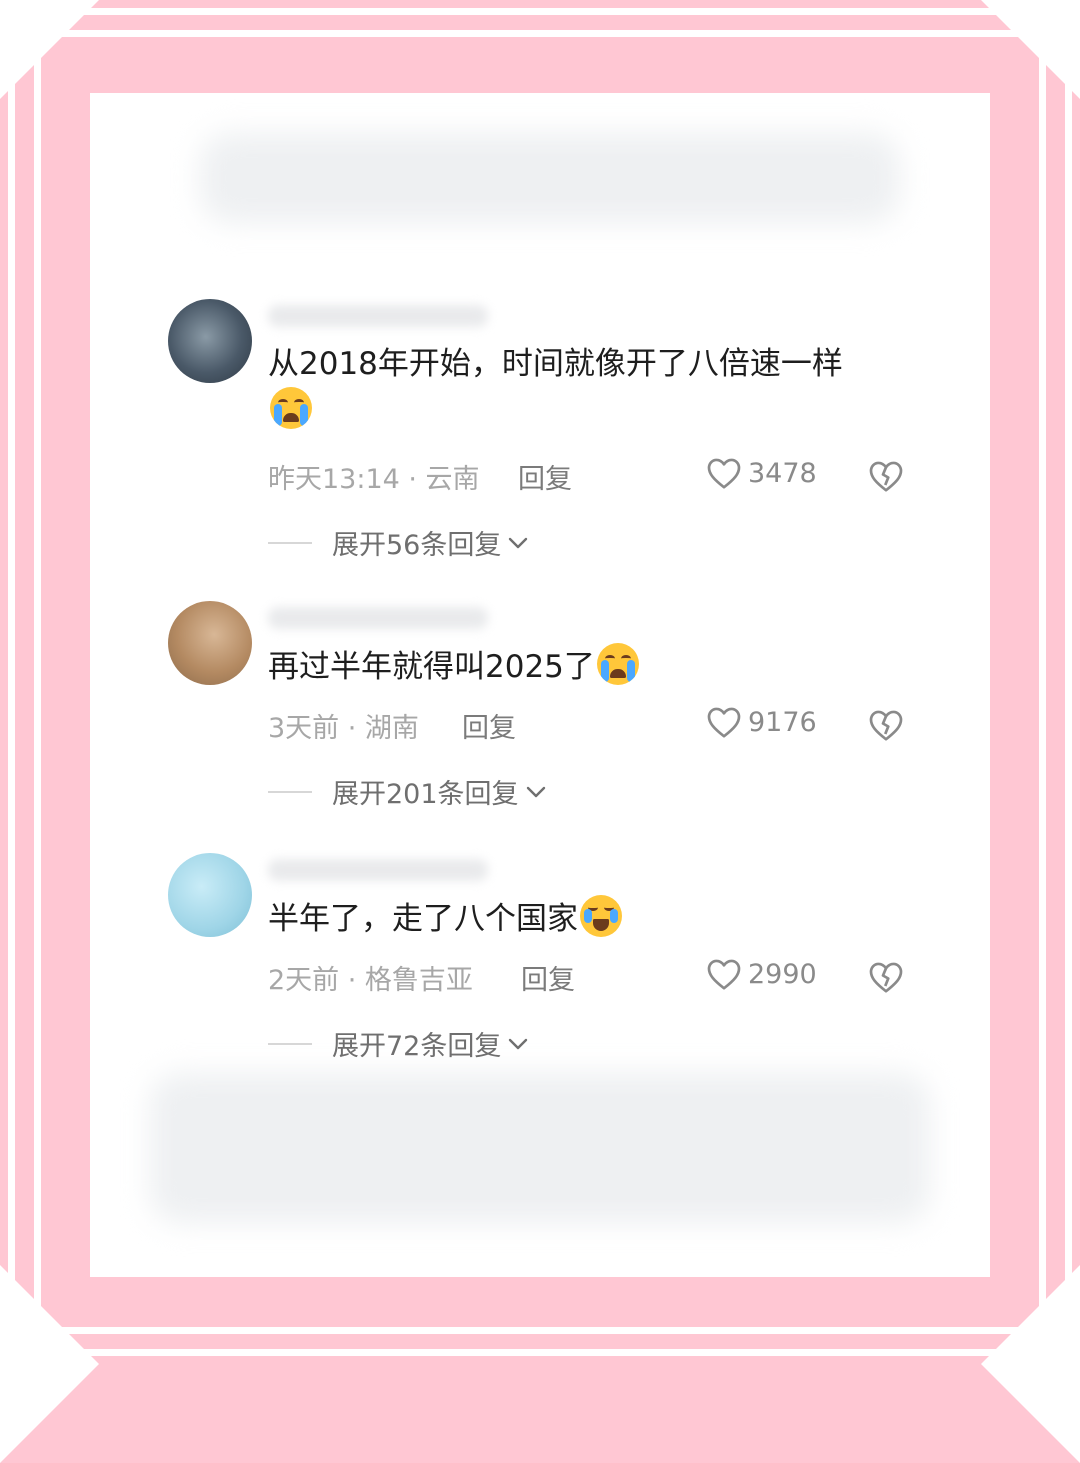  I want to click on comment-meta: 3天前 · 湖南, so click(343, 728).